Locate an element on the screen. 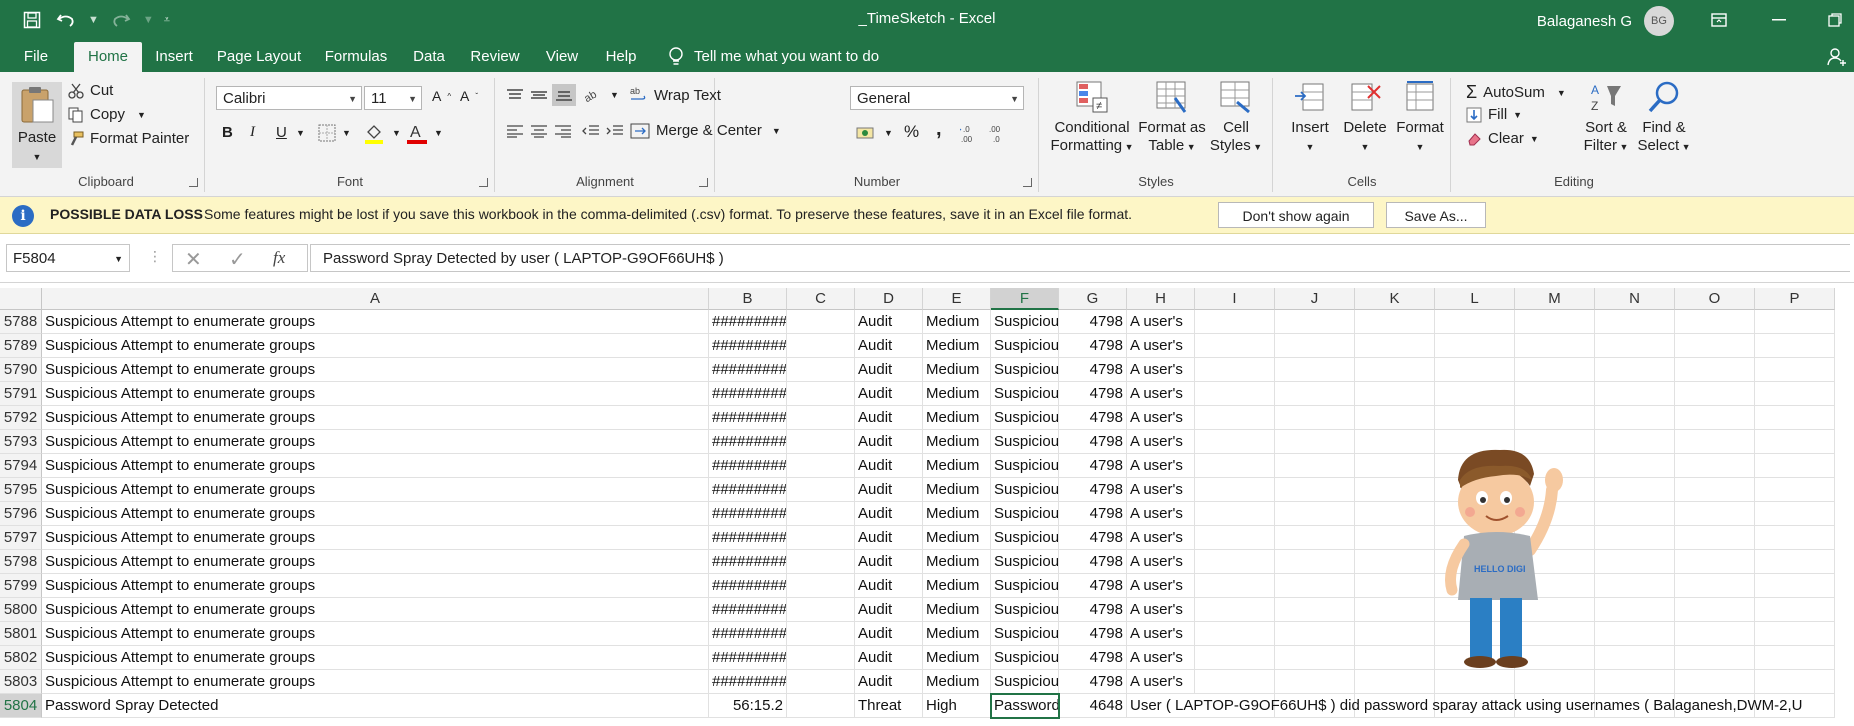  cell-g-5794: 4798 is located at coordinates (1093, 466).